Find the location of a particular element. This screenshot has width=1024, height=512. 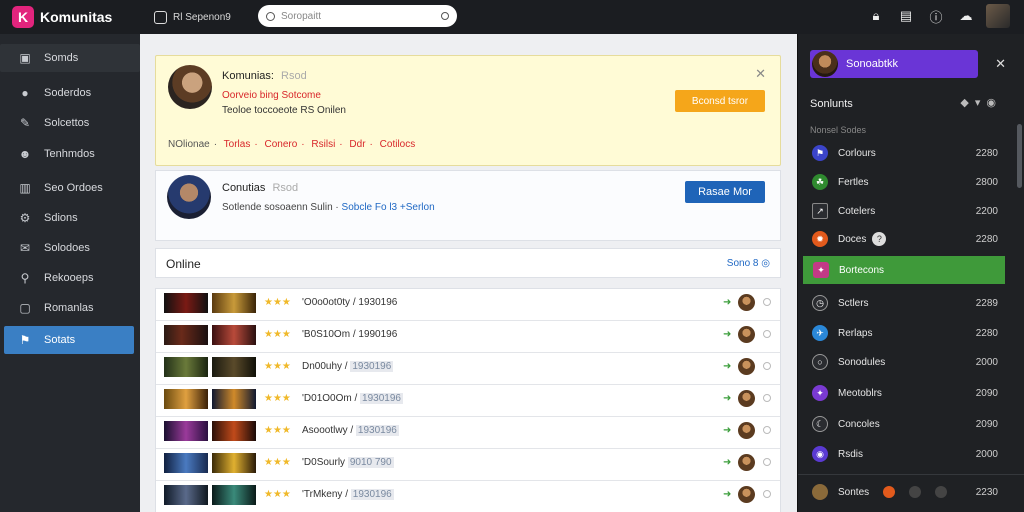

item-label: Sonodules is located at coordinates (862, 362).